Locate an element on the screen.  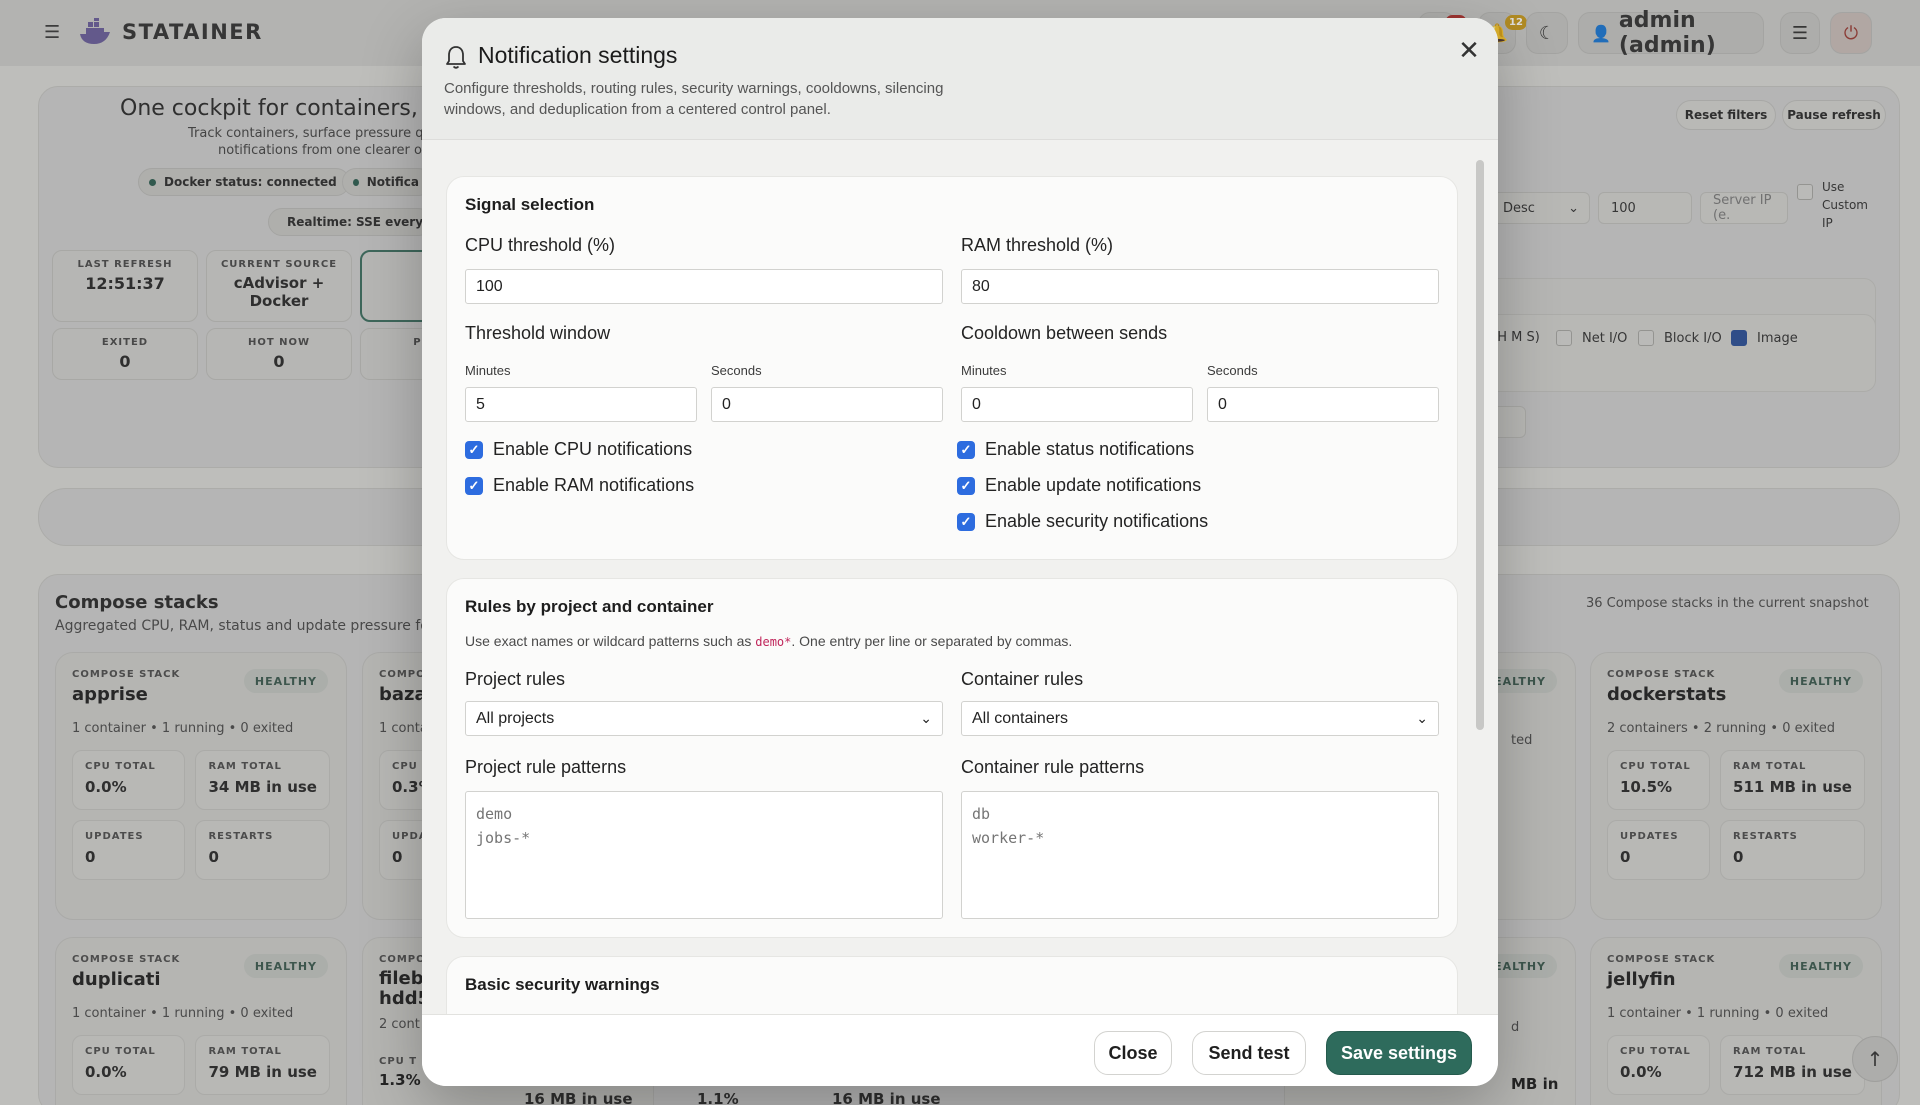
window-minutes-label: Minutes is located at coordinates (488, 370).